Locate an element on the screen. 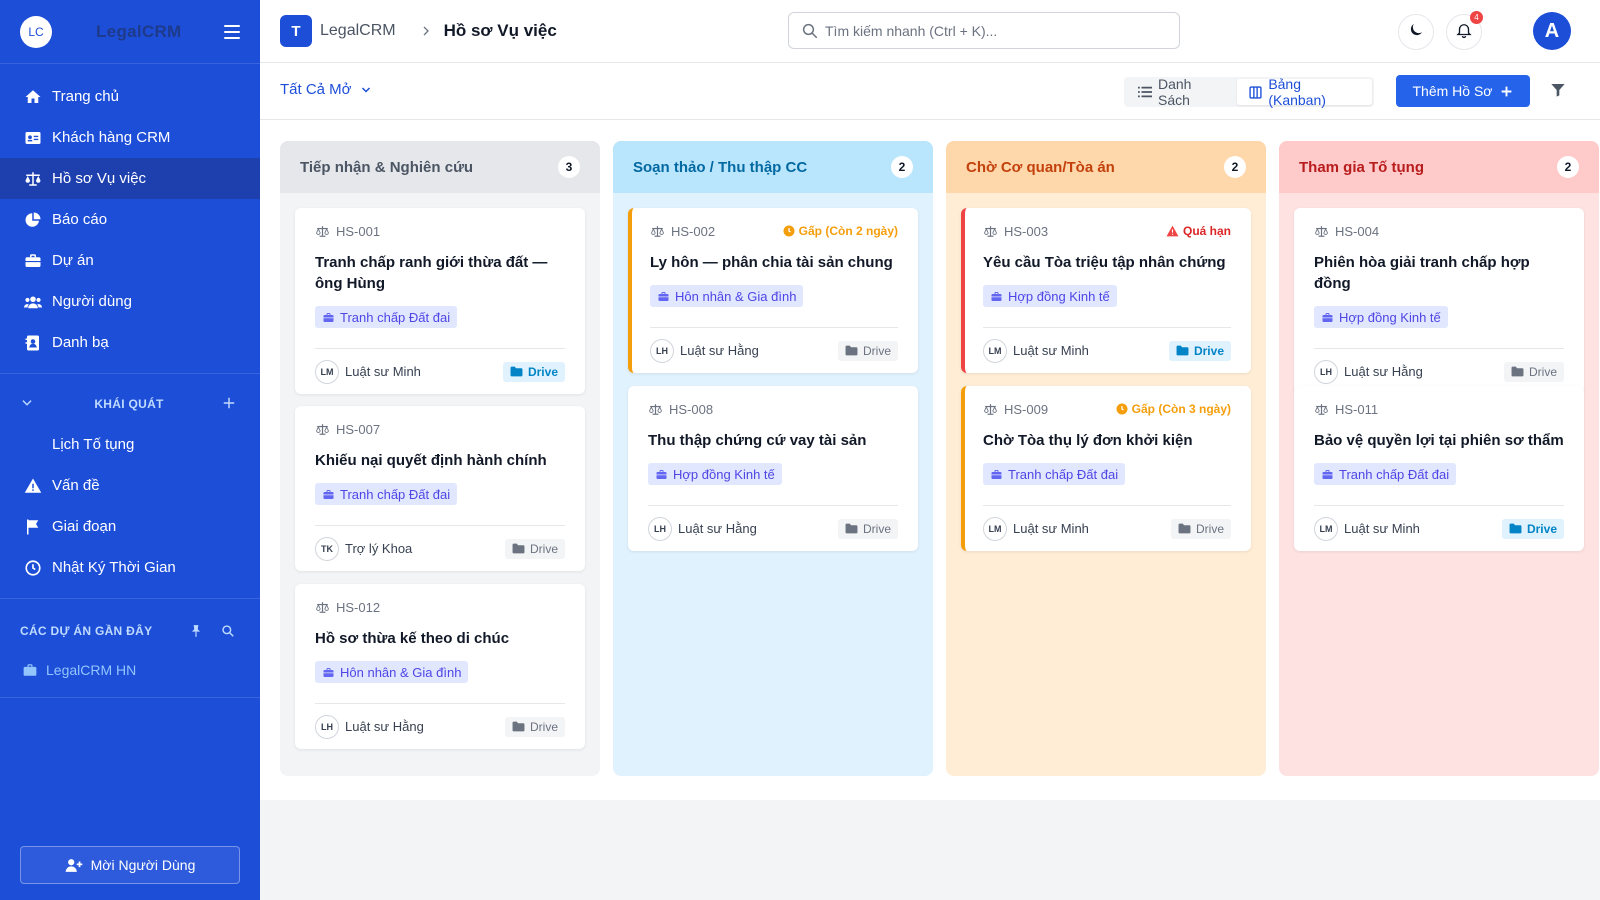 Image resolution: width=1600 pixels, height=900 pixels. case-title: Phiên hòa giải tranh chấp hợp đồng is located at coordinates (1439, 273).